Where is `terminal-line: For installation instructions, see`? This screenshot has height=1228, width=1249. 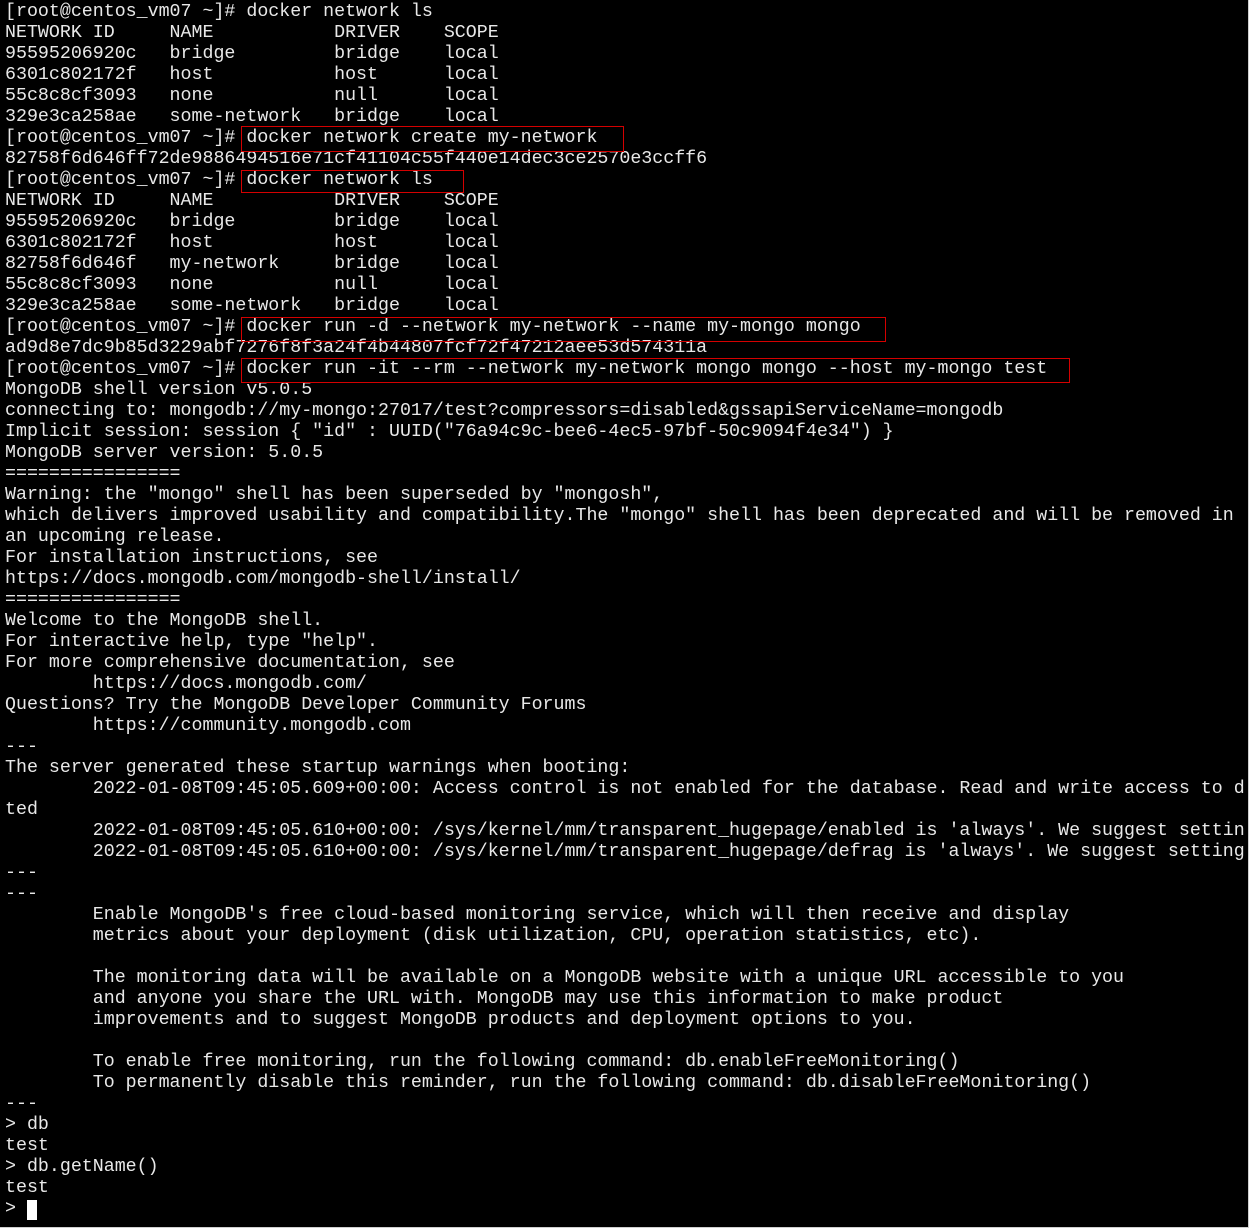
terminal-line: For installation instructions, see is located at coordinates (191, 558).